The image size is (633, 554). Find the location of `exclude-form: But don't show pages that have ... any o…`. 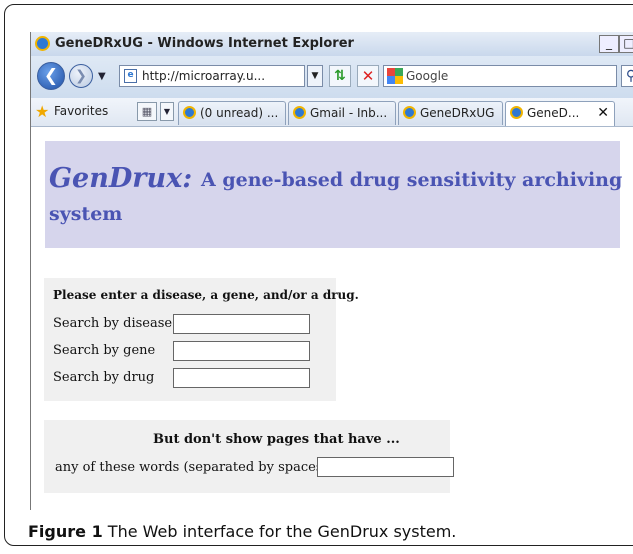

exclude-form: But don't show pages that have ... any o… is located at coordinates (249, 456).